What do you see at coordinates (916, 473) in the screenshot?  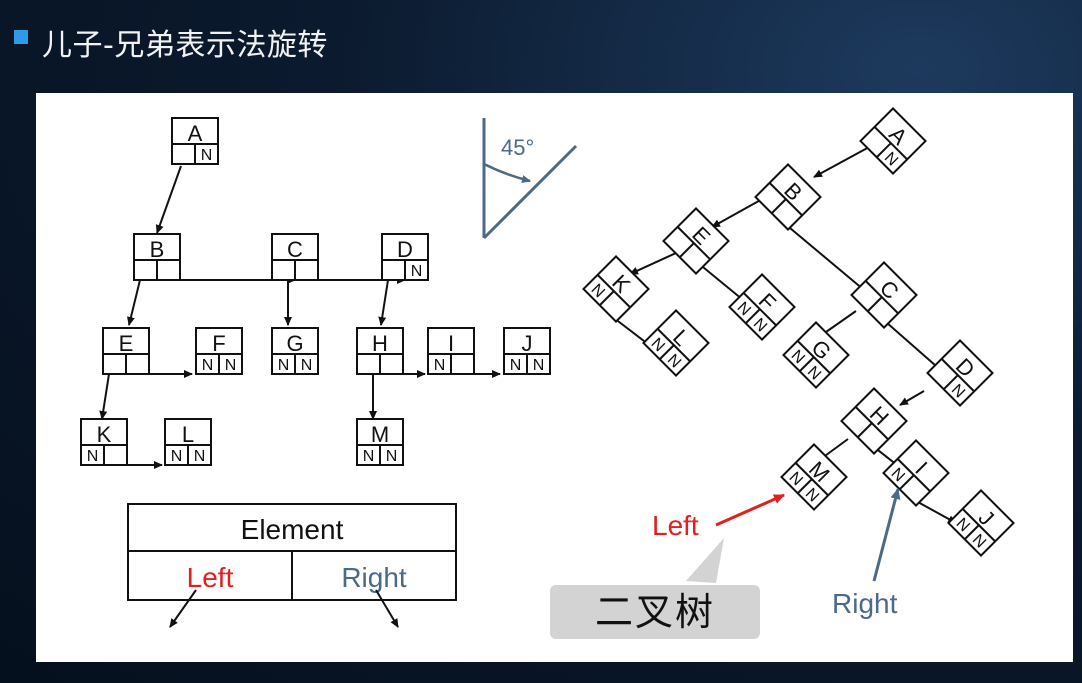 I see `bin-node-i: IN` at bounding box center [916, 473].